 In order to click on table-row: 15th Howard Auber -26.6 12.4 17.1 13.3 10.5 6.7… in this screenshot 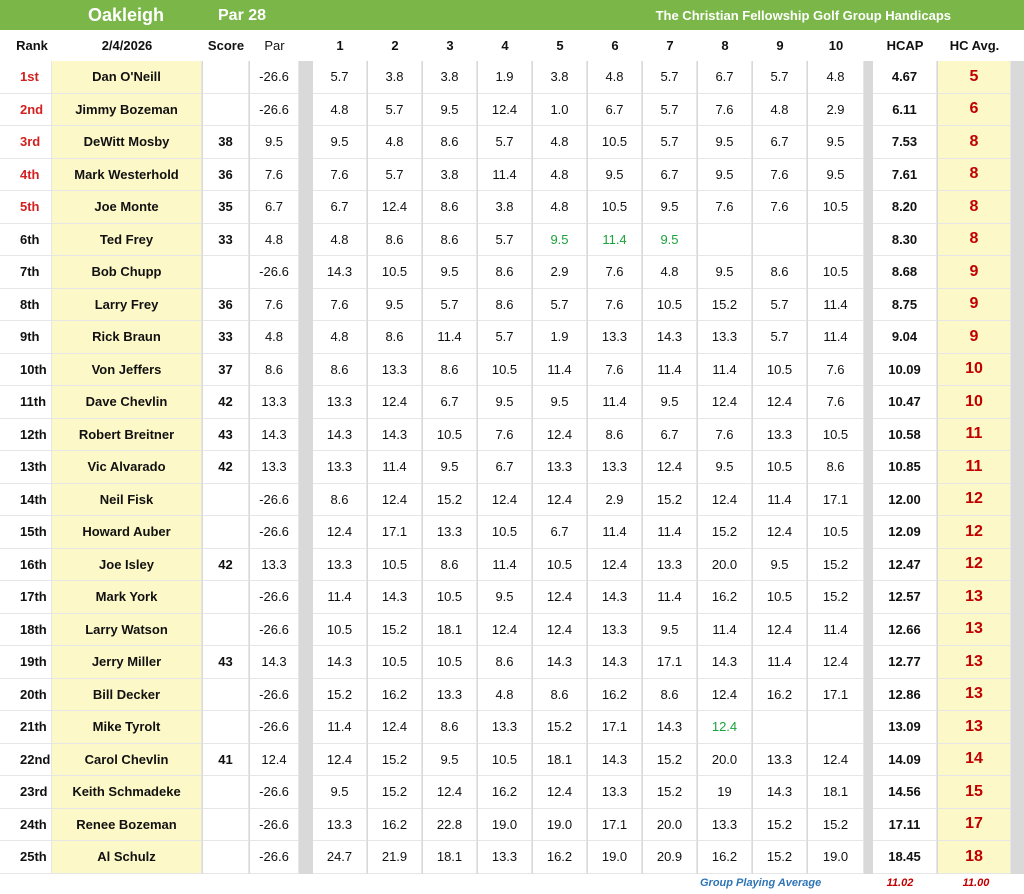, I will do `click(512, 532)`.